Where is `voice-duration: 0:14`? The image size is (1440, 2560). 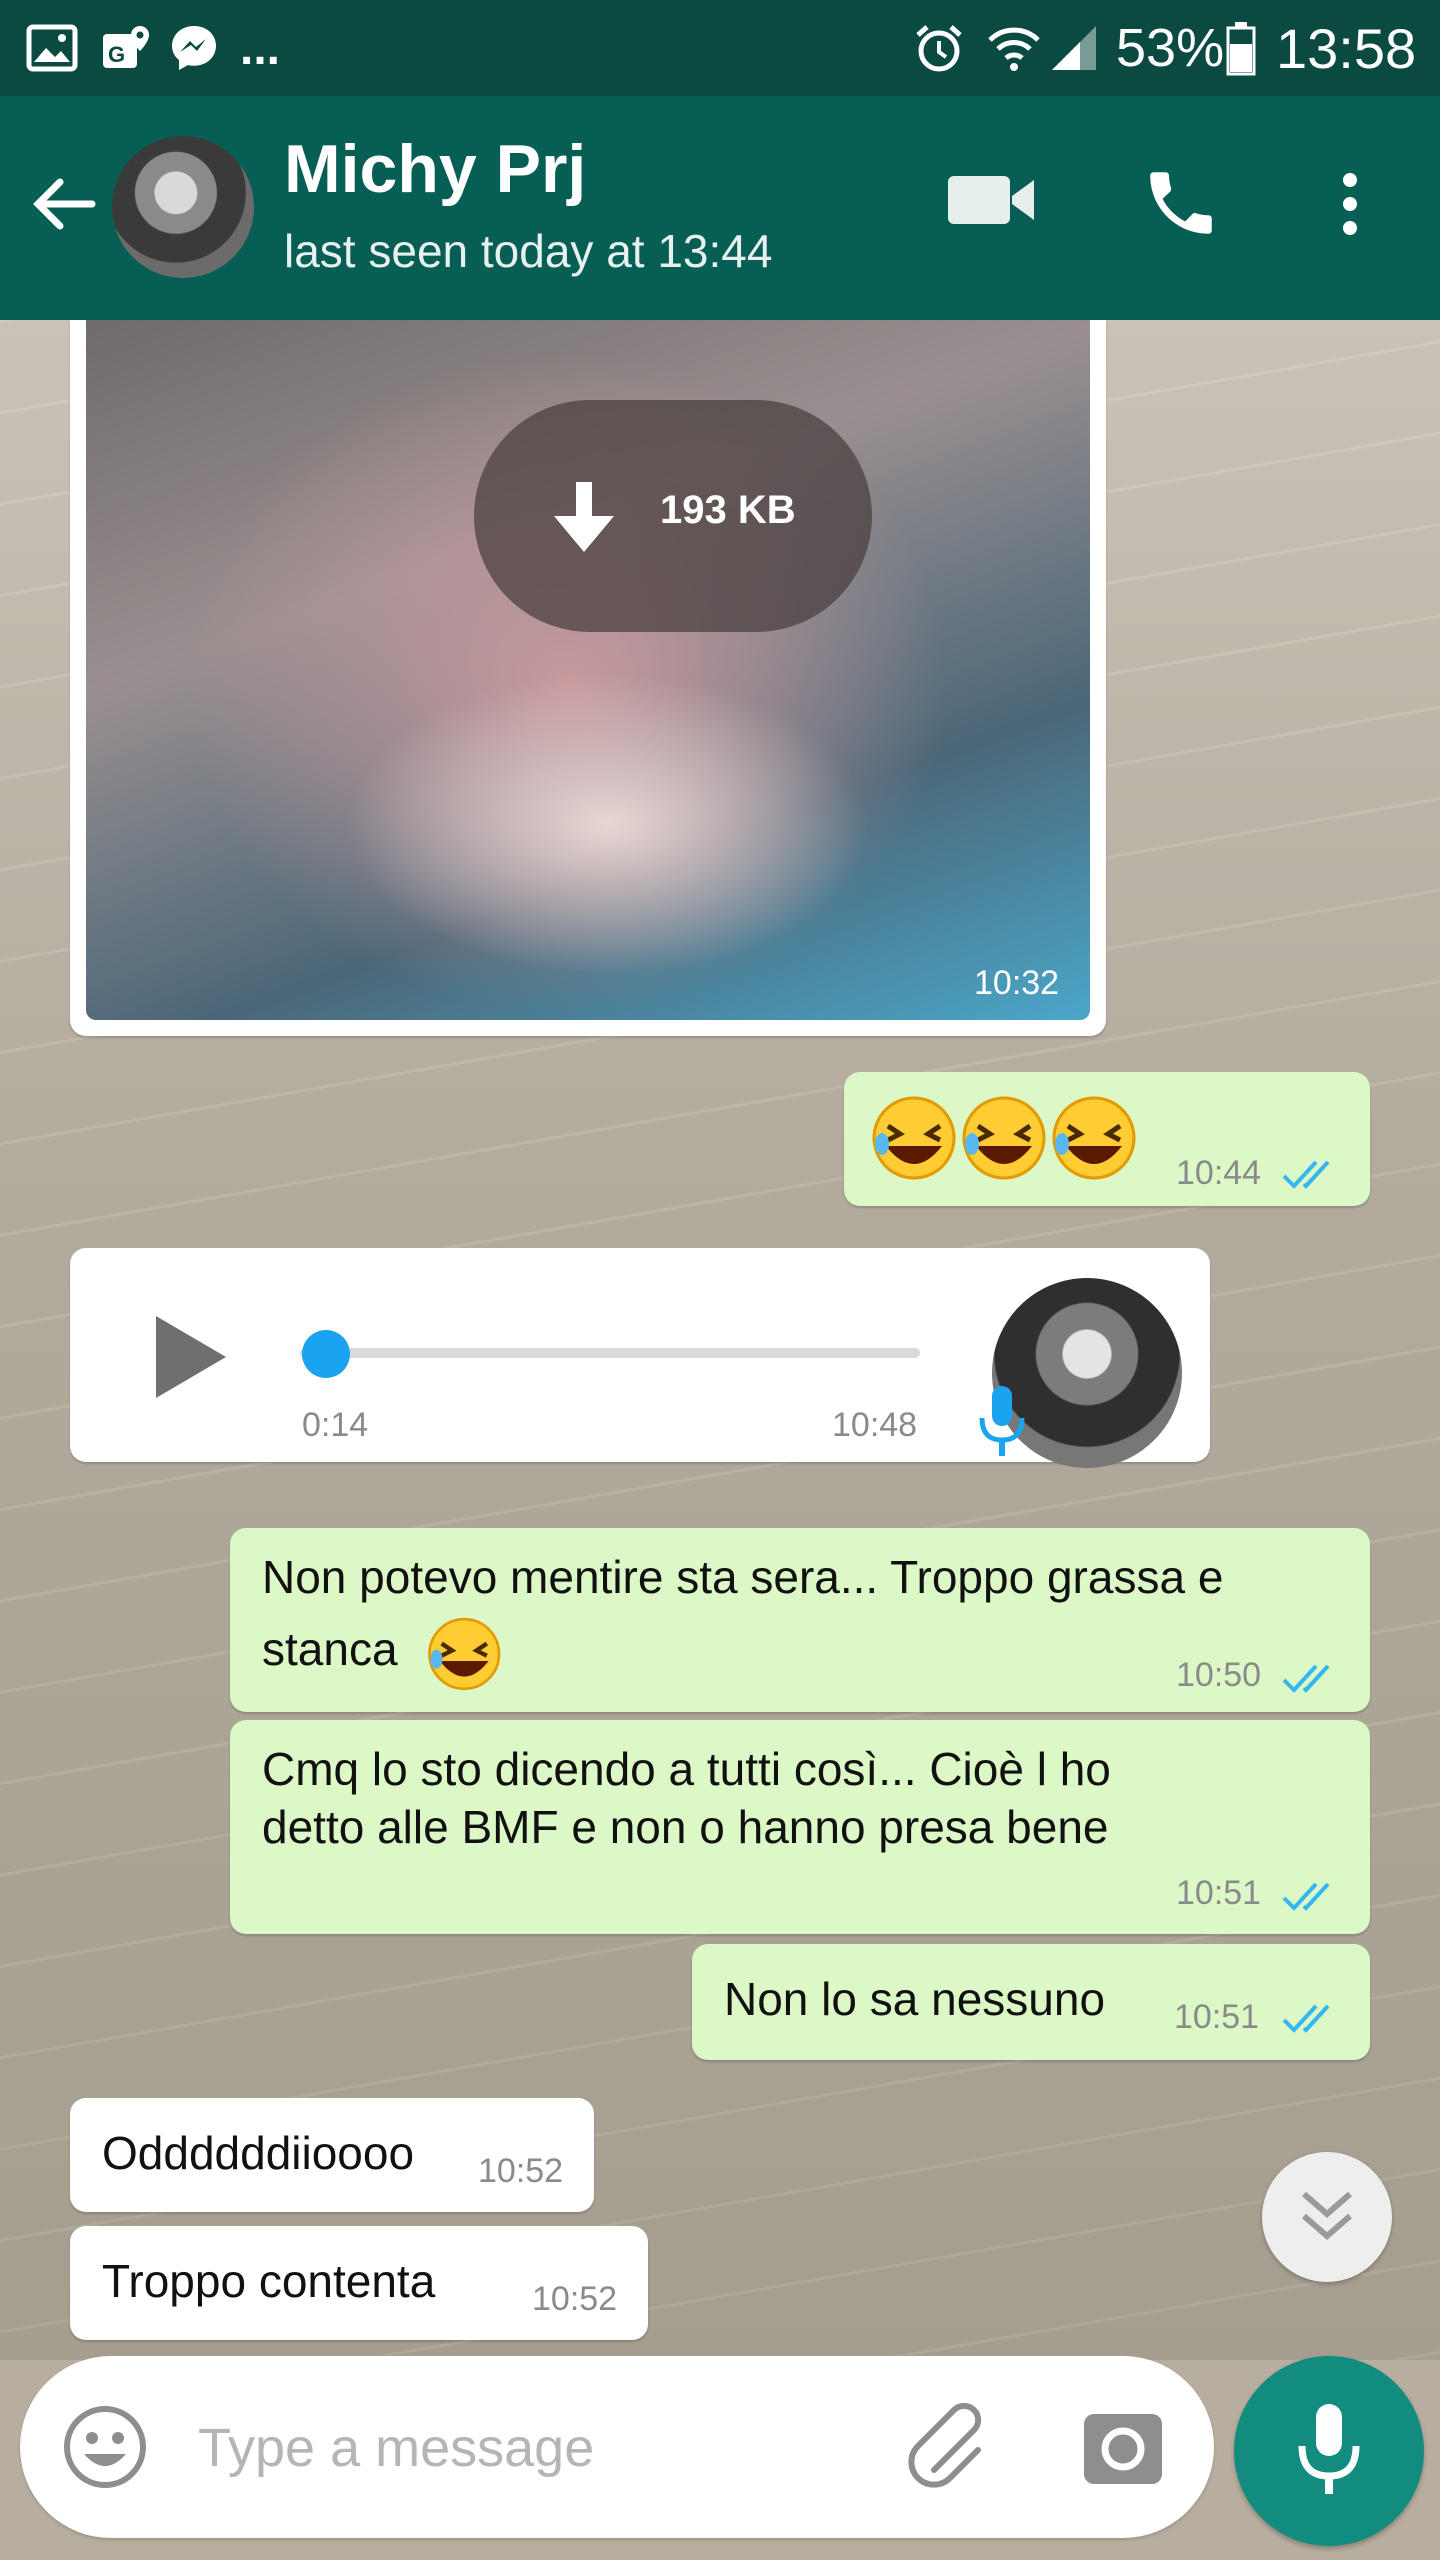 voice-duration: 0:14 is located at coordinates (335, 1425).